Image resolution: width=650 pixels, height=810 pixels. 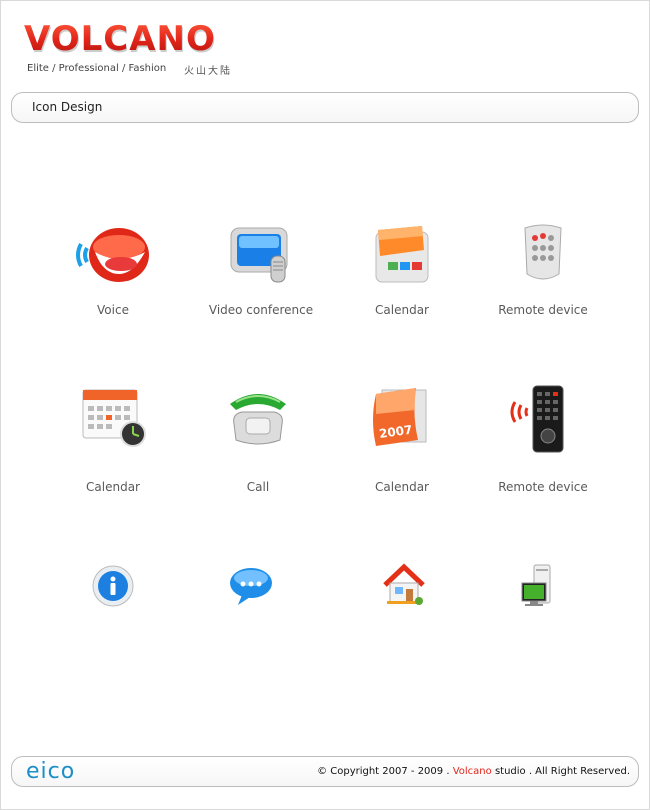 What do you see at coordinates (402, 257) in the screenshot?
I see `calendar-icon` at bounding box center [402, 257].